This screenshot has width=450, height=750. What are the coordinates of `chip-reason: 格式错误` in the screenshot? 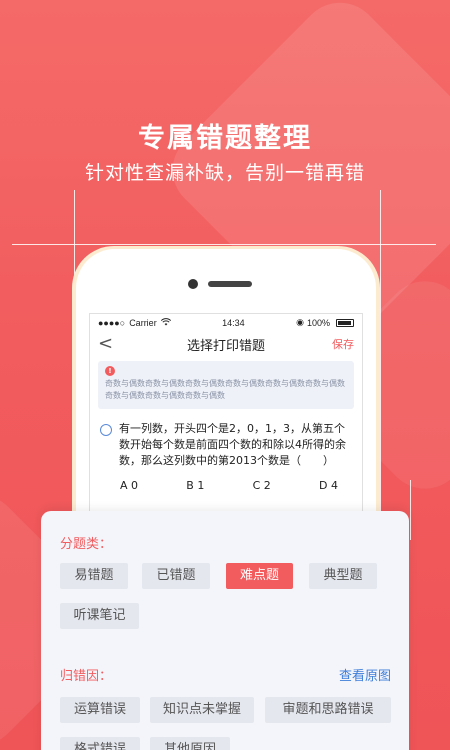 It's located at (100, 743).